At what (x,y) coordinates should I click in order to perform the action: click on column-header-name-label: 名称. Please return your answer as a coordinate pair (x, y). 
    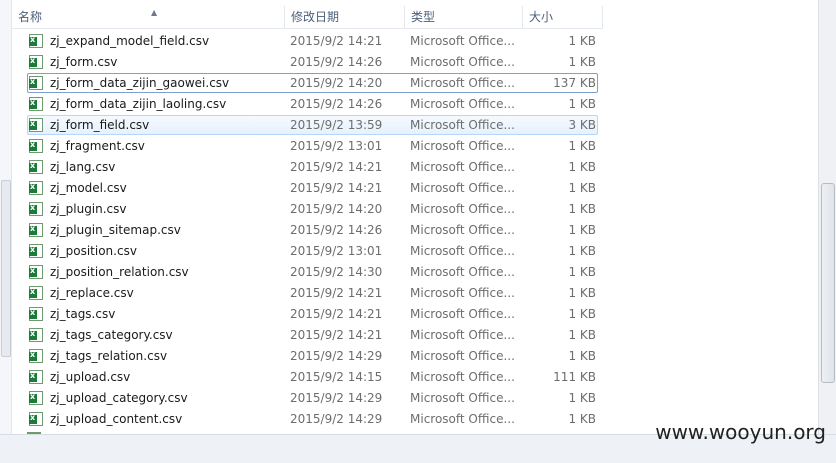
    Looking at the image, I should click on (30, 17).